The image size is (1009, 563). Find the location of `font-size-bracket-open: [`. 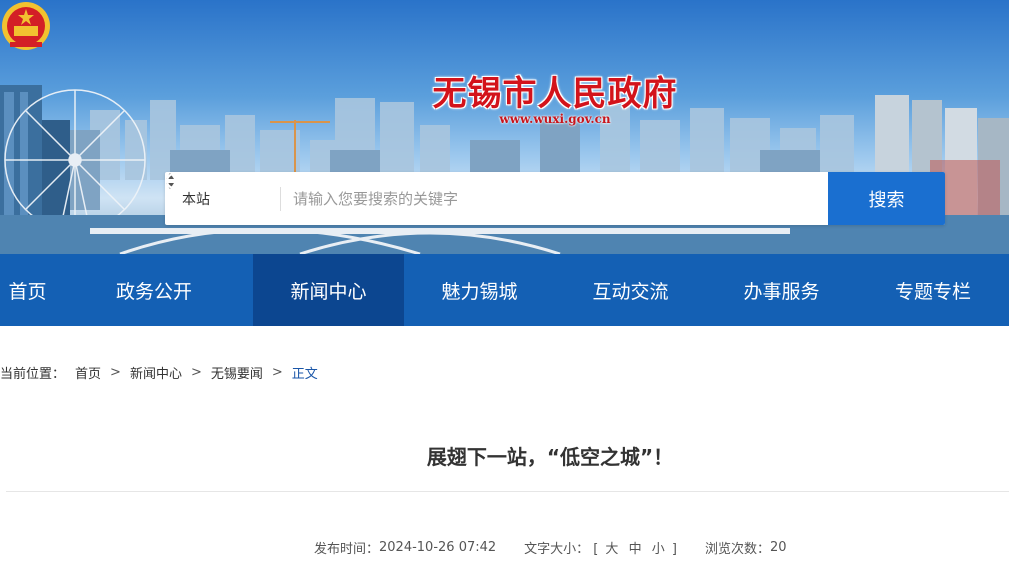

font-size-bracket-open: [ is located at coordinates (596, 549).